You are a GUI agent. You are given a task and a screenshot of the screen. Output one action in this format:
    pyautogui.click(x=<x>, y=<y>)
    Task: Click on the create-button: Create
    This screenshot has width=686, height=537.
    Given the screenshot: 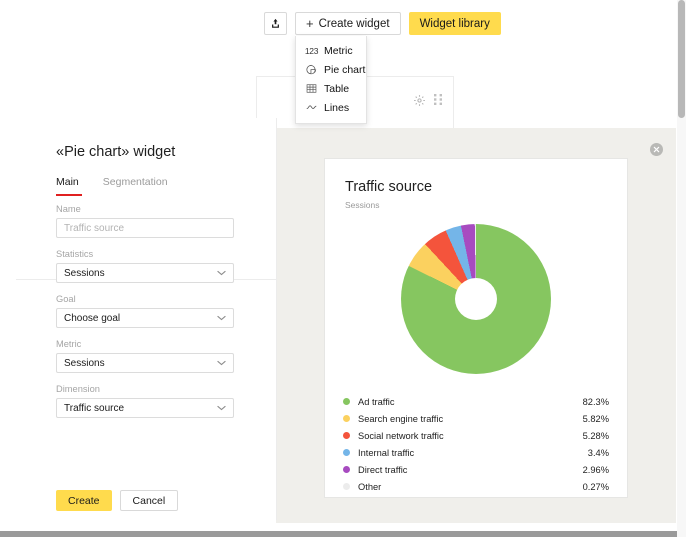 What is the action you would take?
    pyautogui.click(x=84, y=500)
    